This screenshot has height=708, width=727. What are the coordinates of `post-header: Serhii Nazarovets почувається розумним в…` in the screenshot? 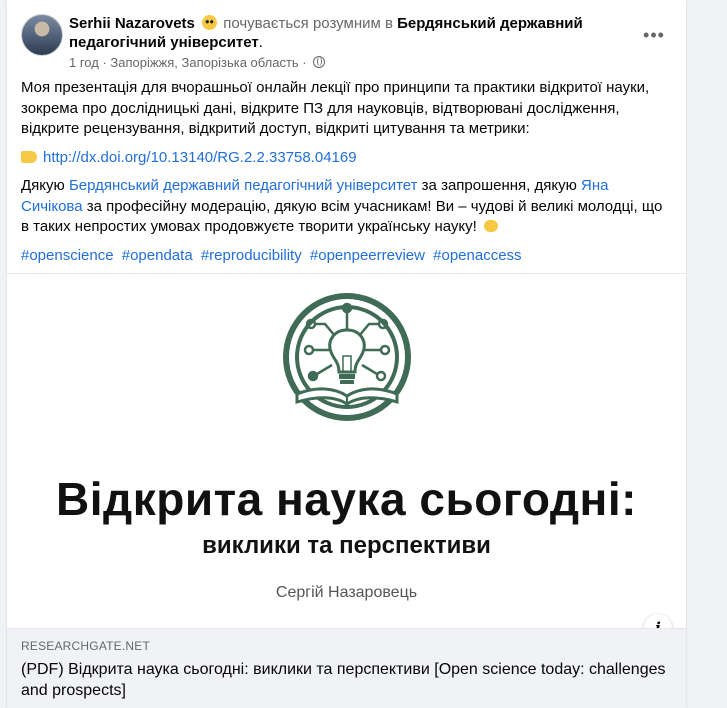 It's located at (346, 42).